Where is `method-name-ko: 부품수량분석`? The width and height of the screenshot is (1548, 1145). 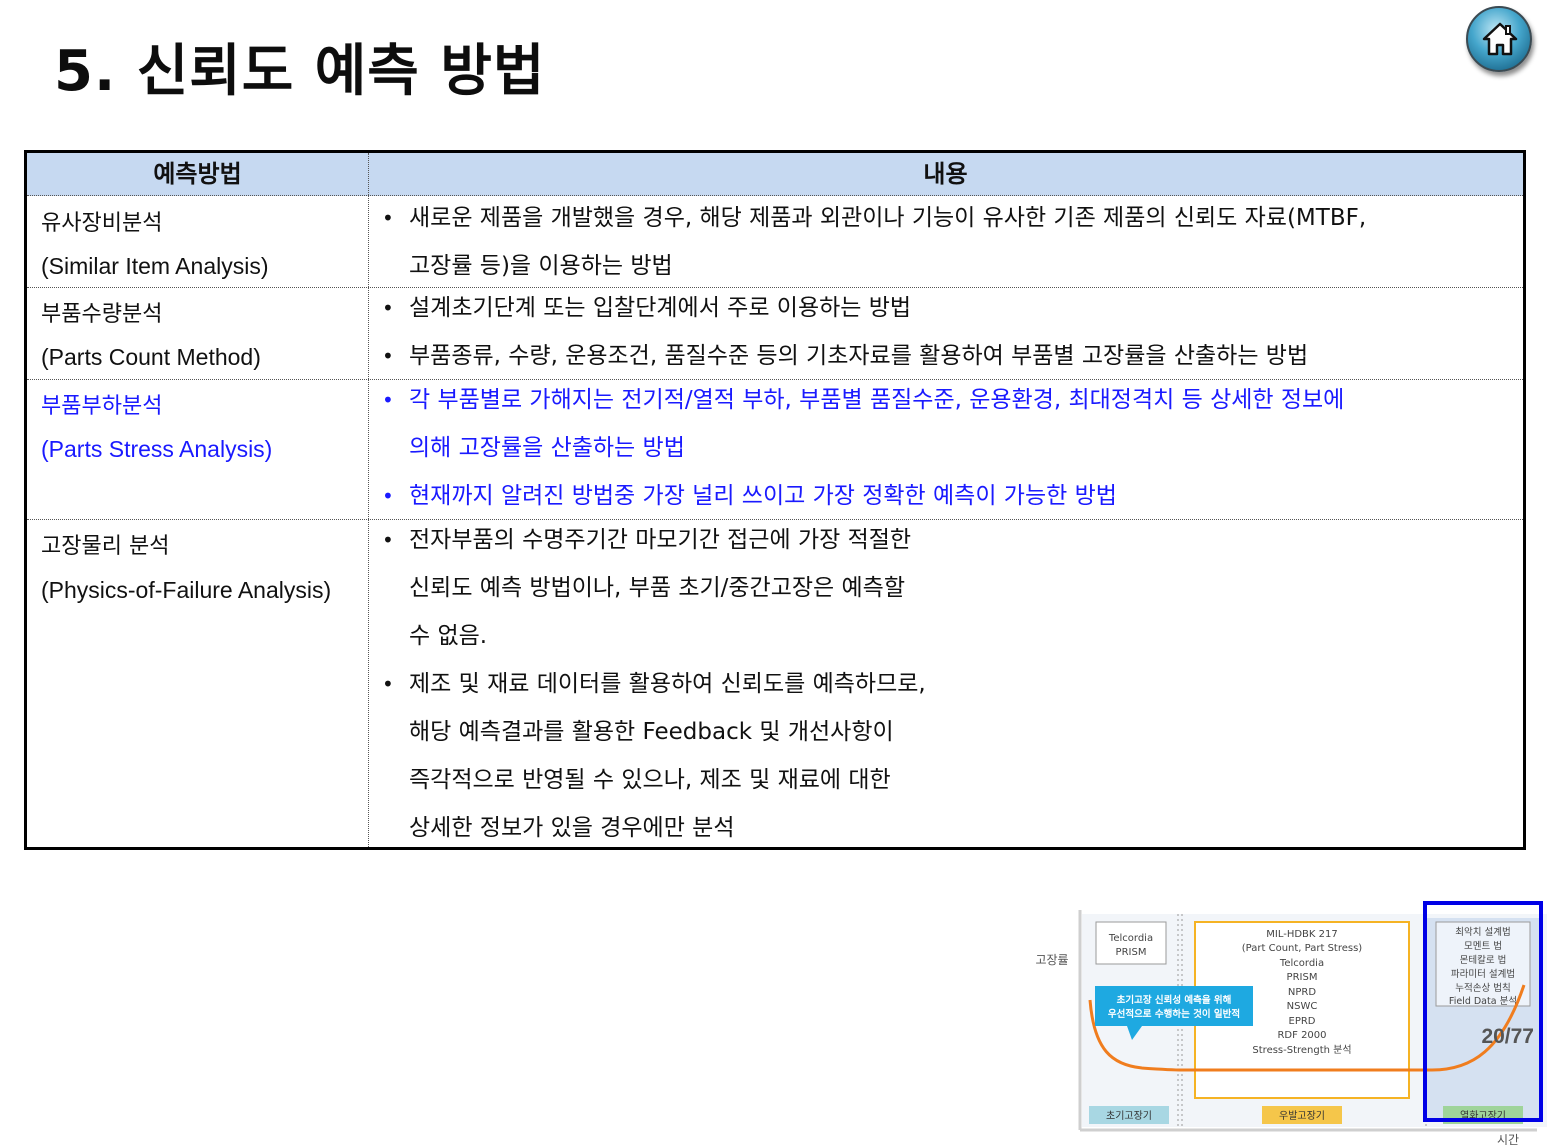 method-name-ko: 부품수량분석 is located at coordinates (102, 314).